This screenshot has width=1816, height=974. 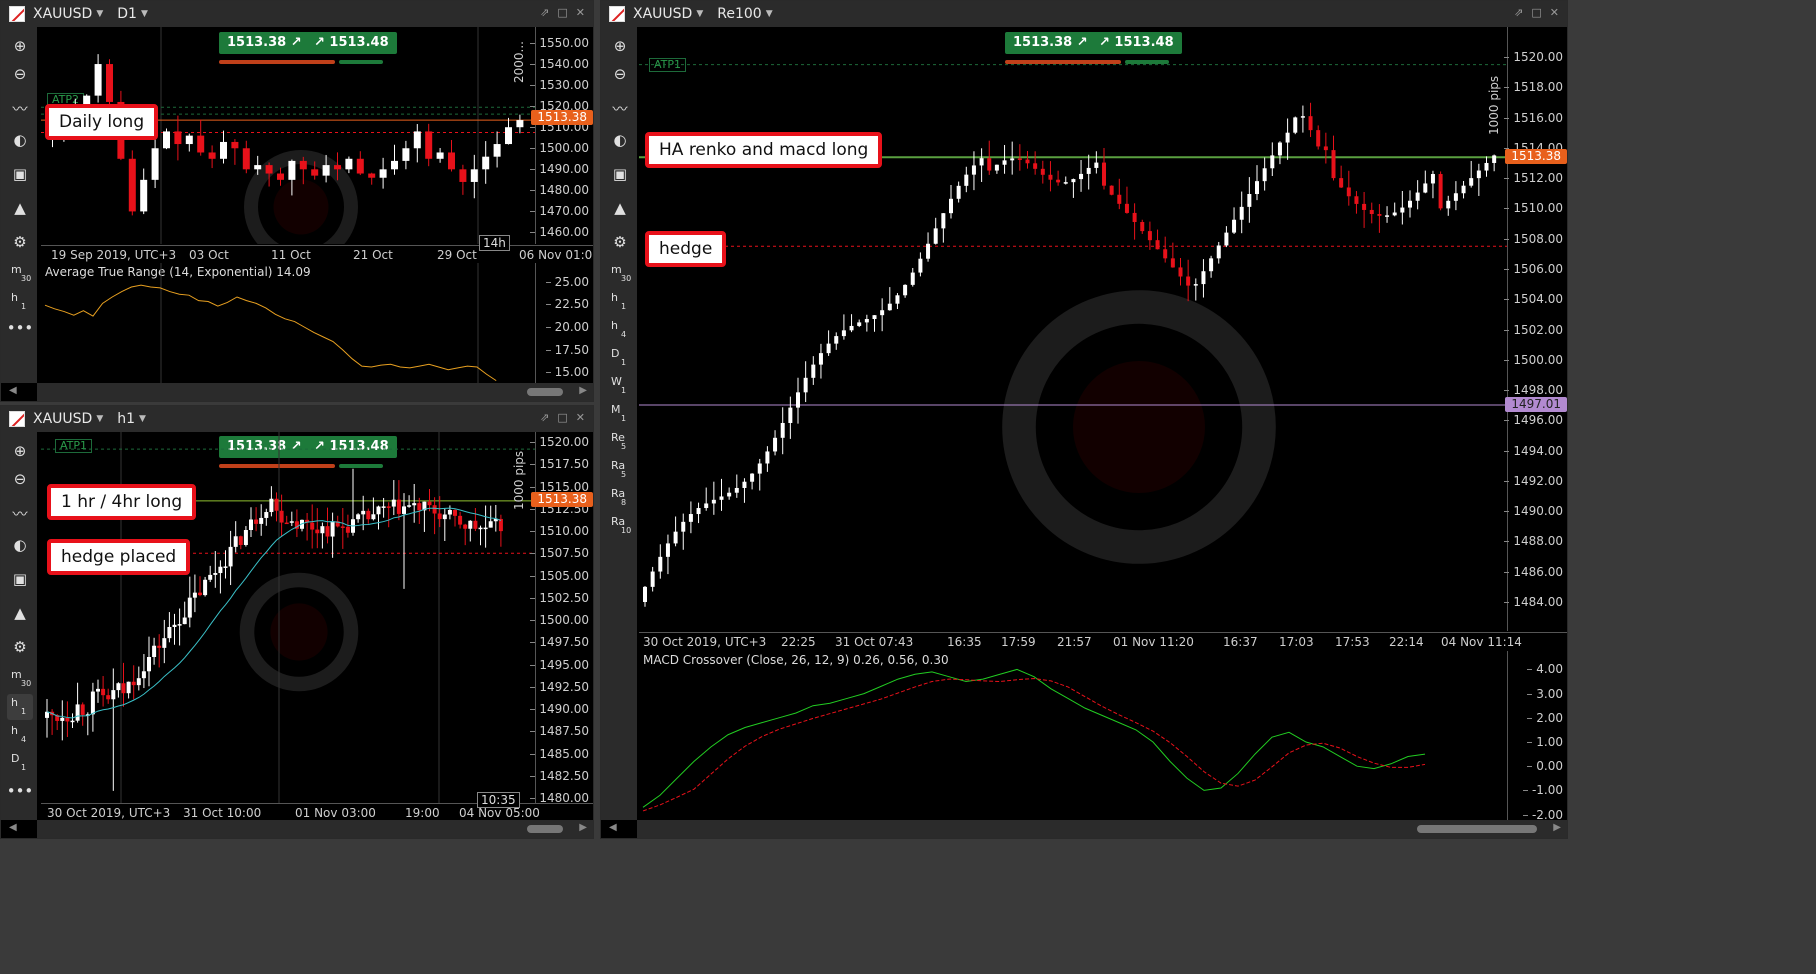 I want to click on annotation-ha-renko-macd-long: HA renko and macd long, so click(x=764, y=150).